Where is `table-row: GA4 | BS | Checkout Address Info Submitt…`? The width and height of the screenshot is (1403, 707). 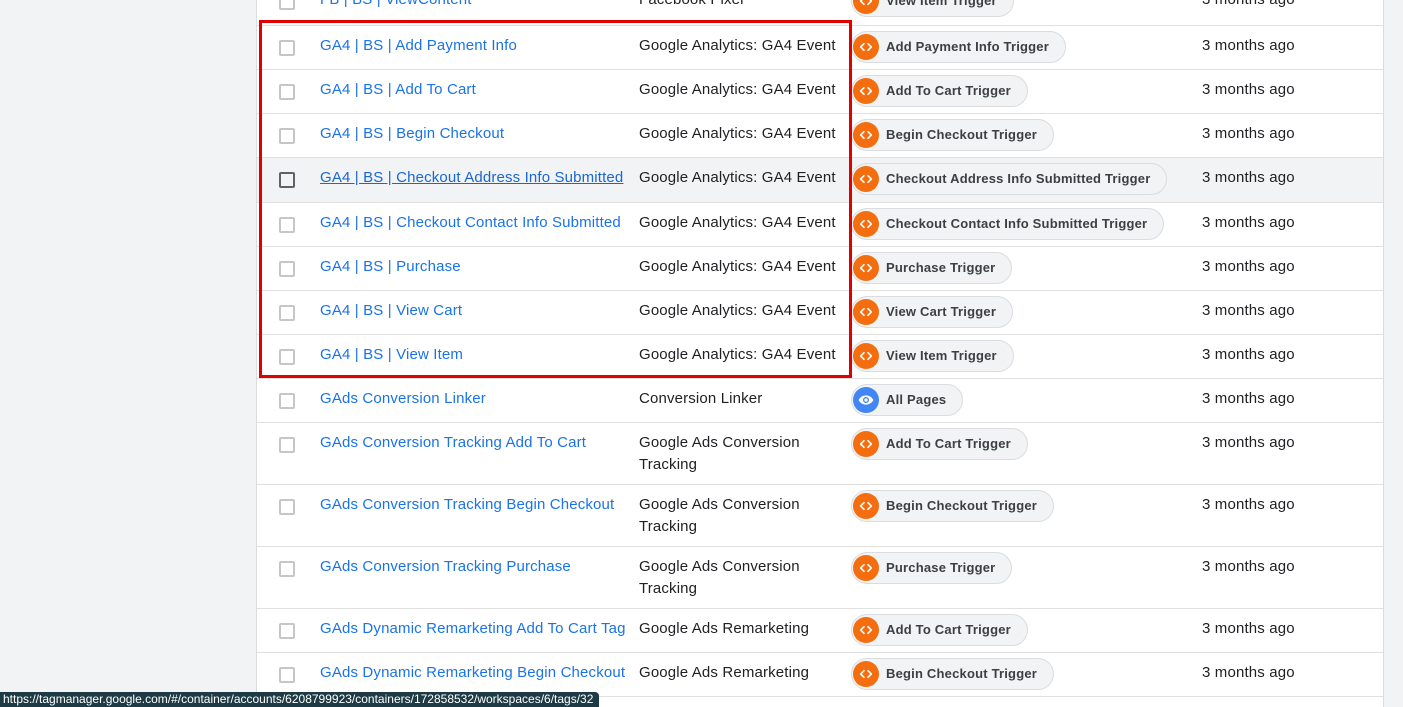 table-row: GA4 | BS | Checkout Address Info Submitt… is located at coordinates (820, 180).